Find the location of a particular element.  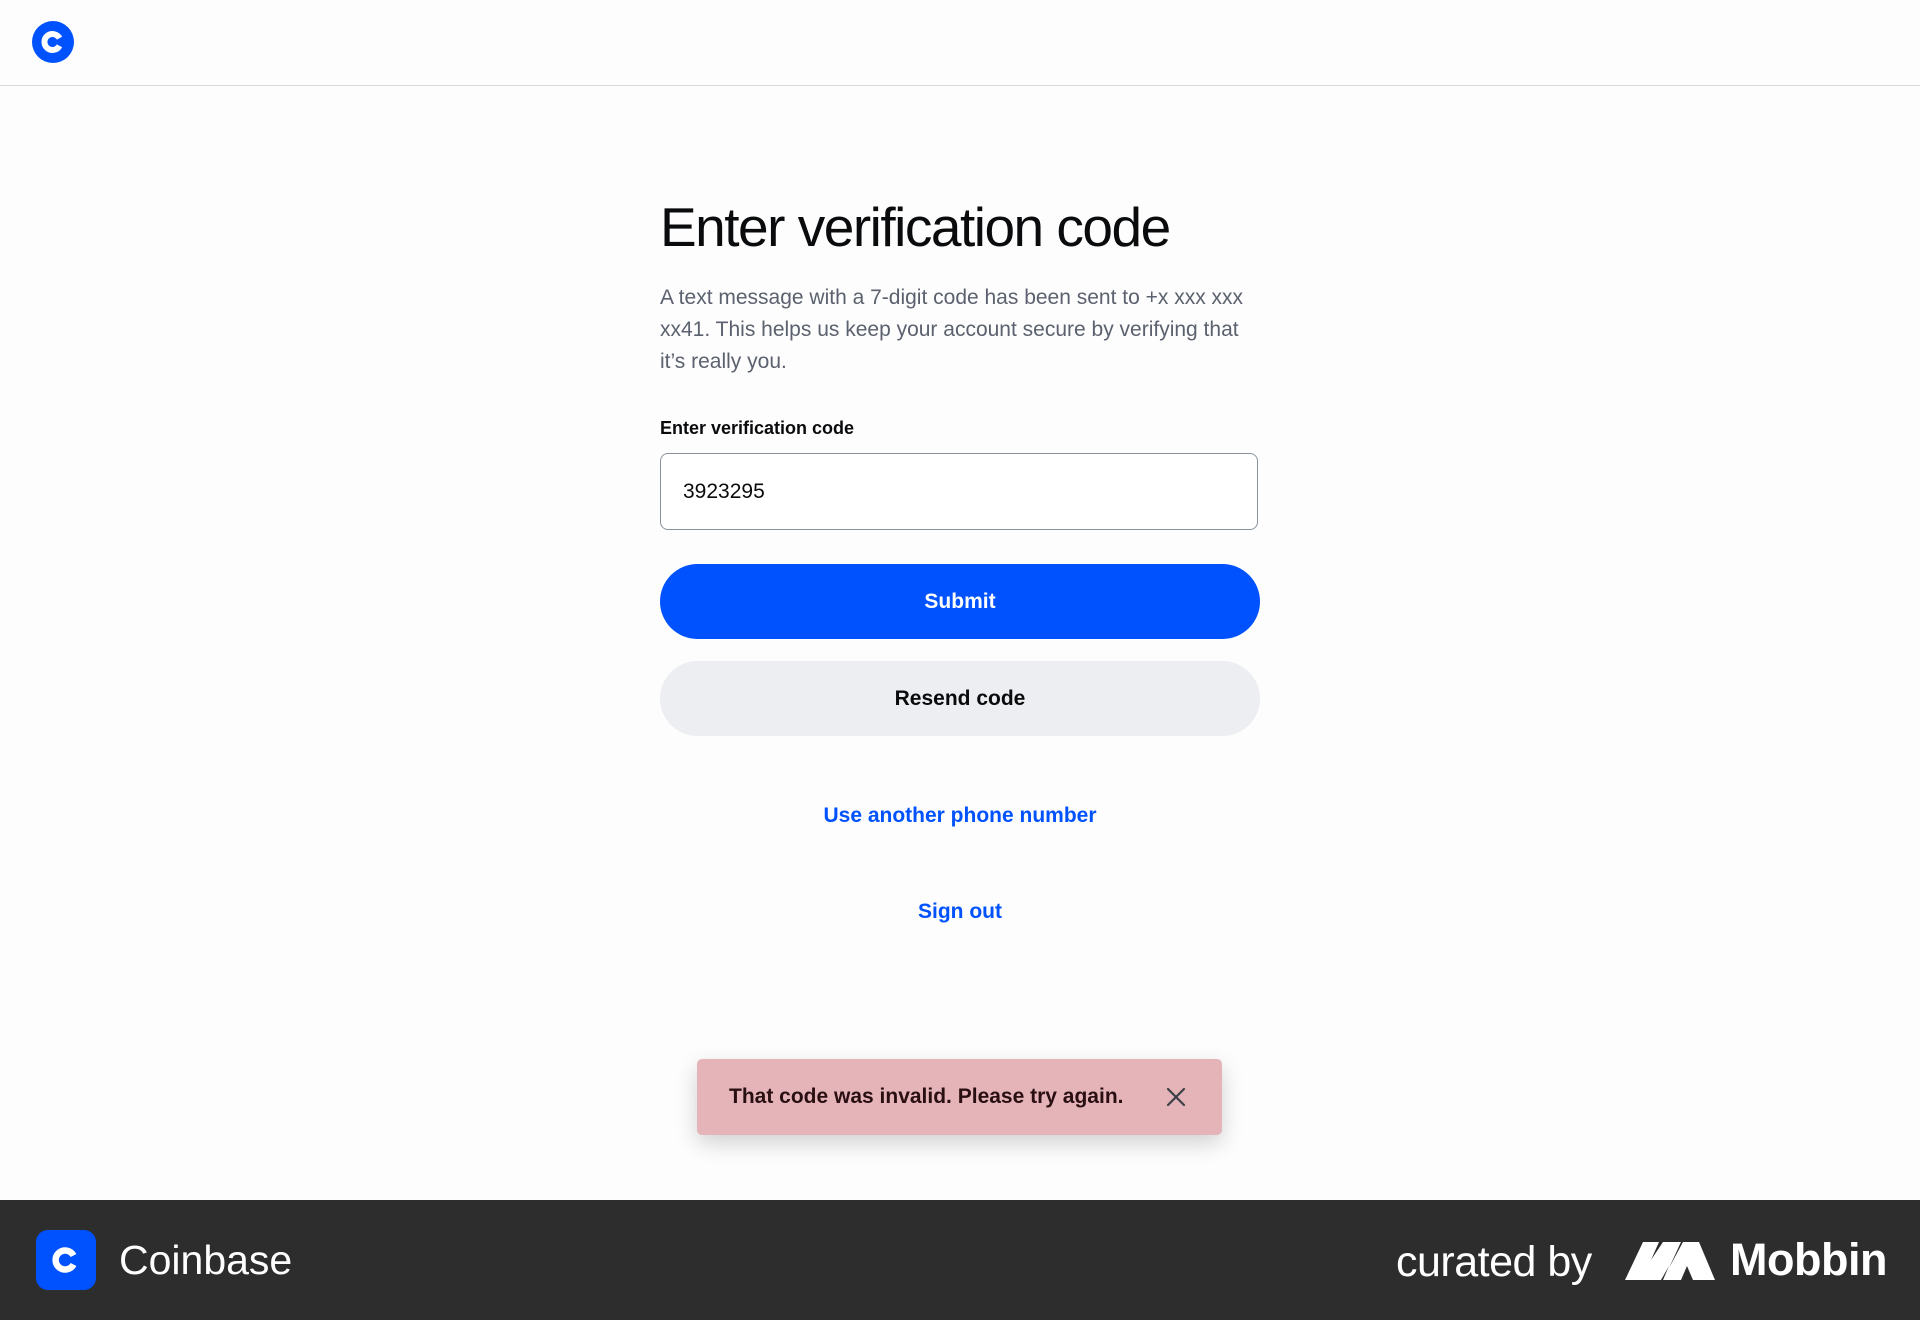

mobbin-logo-icon is located at coordinates (1670, 1261).